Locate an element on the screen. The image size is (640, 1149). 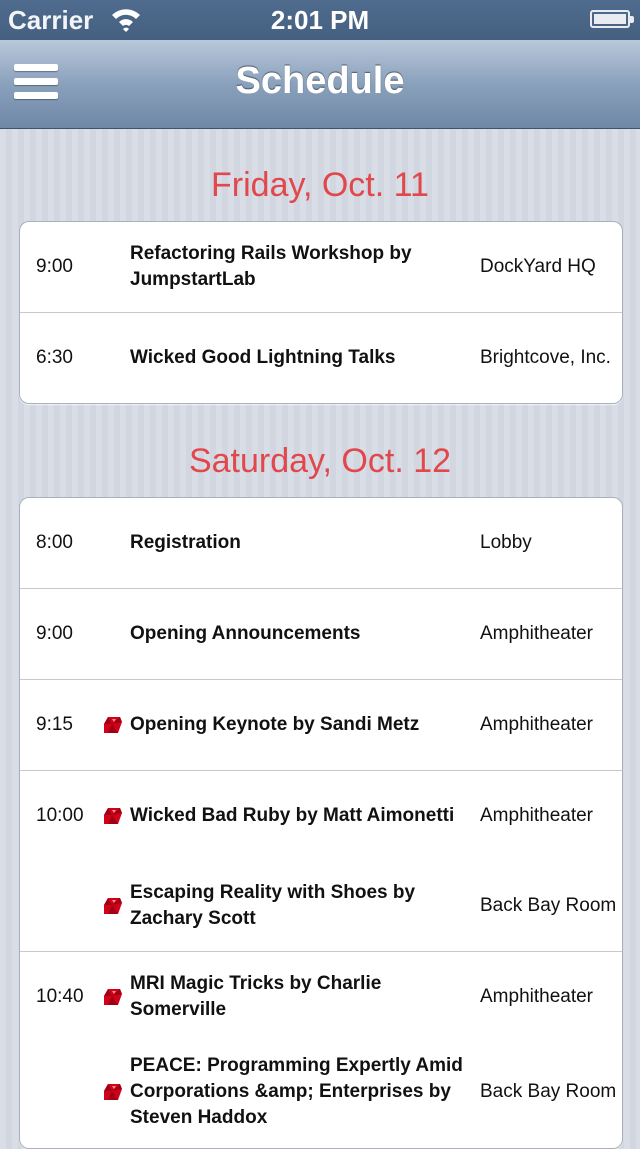
talk-room: DockYard HQ is located at coordinates (538, 266).